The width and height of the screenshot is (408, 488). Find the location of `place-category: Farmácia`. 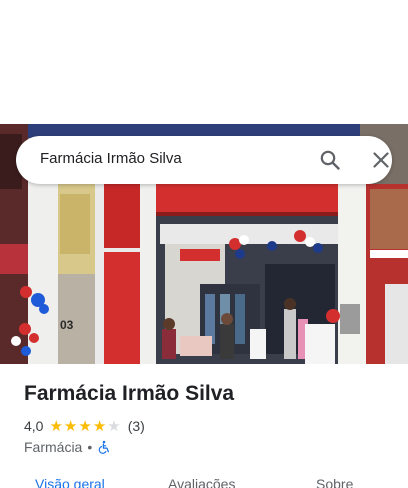

place-category: Farmácia is located at coordinates (53, 447).